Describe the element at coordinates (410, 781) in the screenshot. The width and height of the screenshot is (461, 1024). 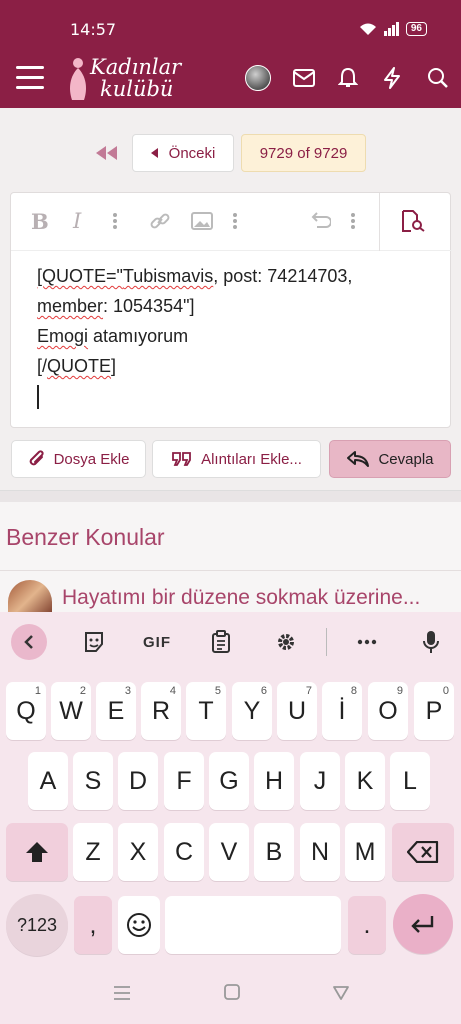
I see `key-l: L` at that location.